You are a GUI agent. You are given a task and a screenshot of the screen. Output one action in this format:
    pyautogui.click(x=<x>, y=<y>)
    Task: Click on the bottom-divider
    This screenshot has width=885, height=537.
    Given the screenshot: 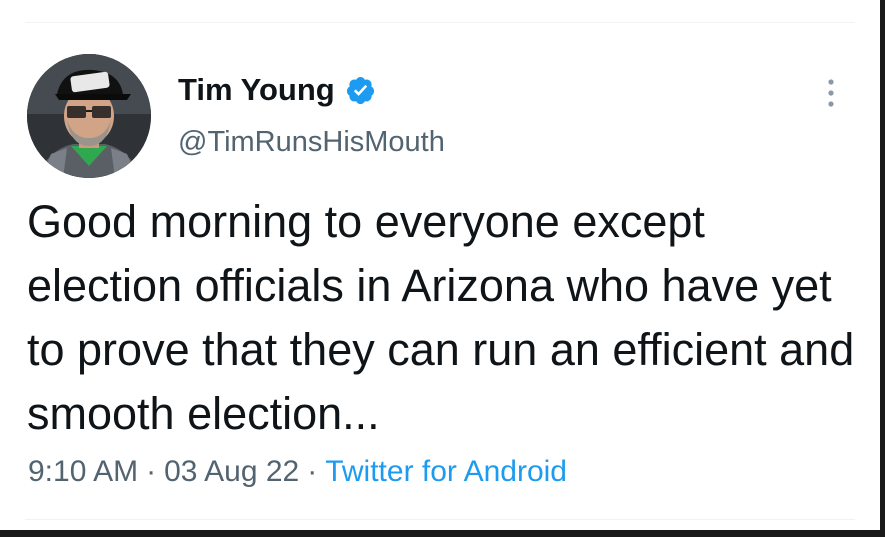 What is the action you would take?
    pyautogui.click(x=440, y=519)
    